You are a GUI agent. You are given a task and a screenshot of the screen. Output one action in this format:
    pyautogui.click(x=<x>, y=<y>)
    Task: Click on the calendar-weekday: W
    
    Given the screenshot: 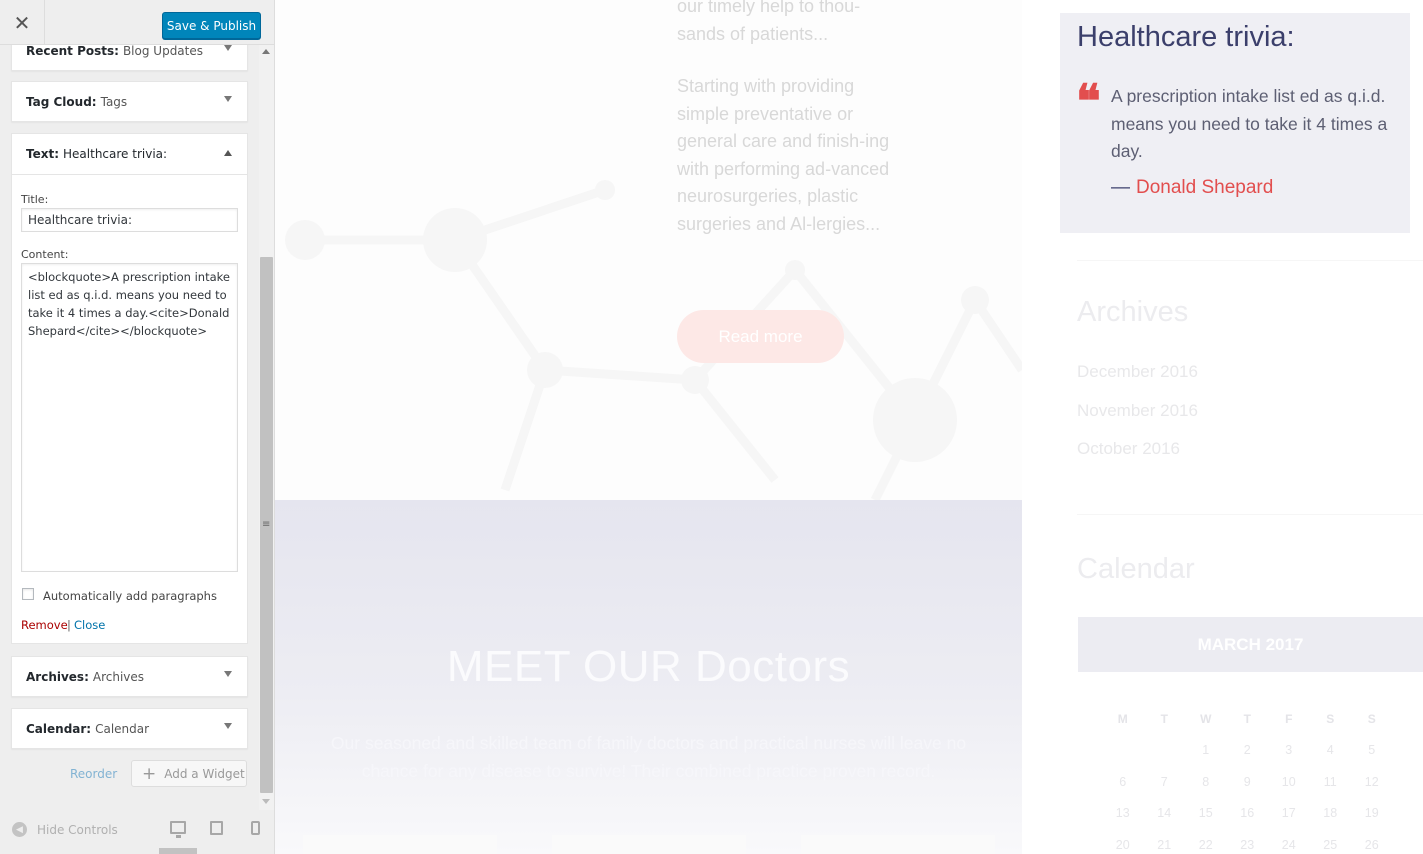 What is the action you would take?
    pyautogui.click(x=1206, y=718)
    